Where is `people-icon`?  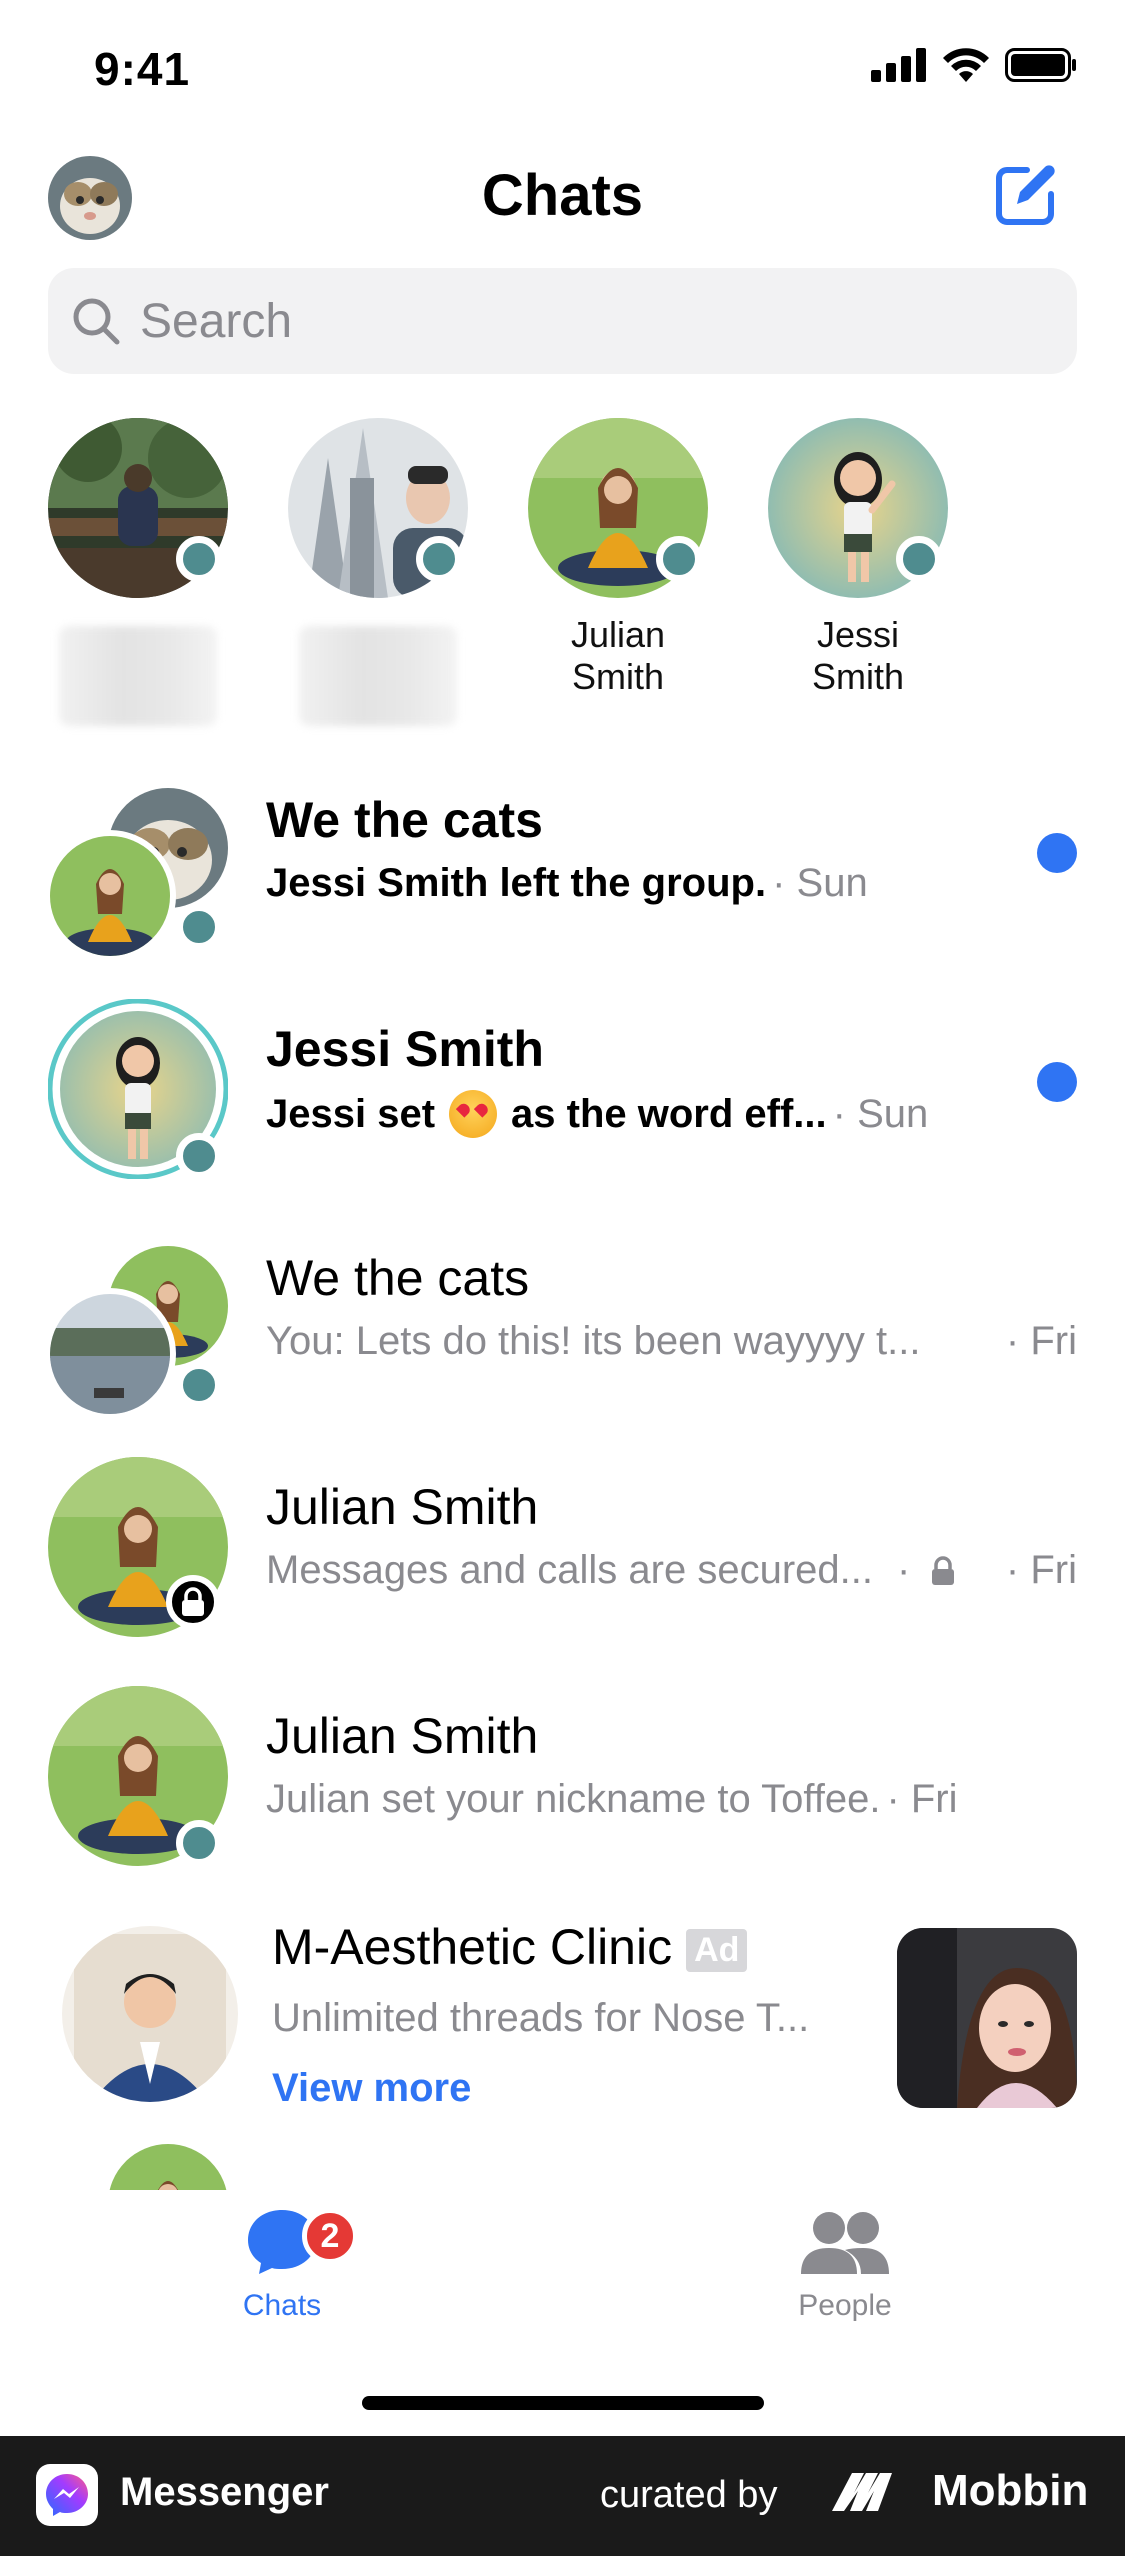
people-icon is located at coordinates (845, 2243).